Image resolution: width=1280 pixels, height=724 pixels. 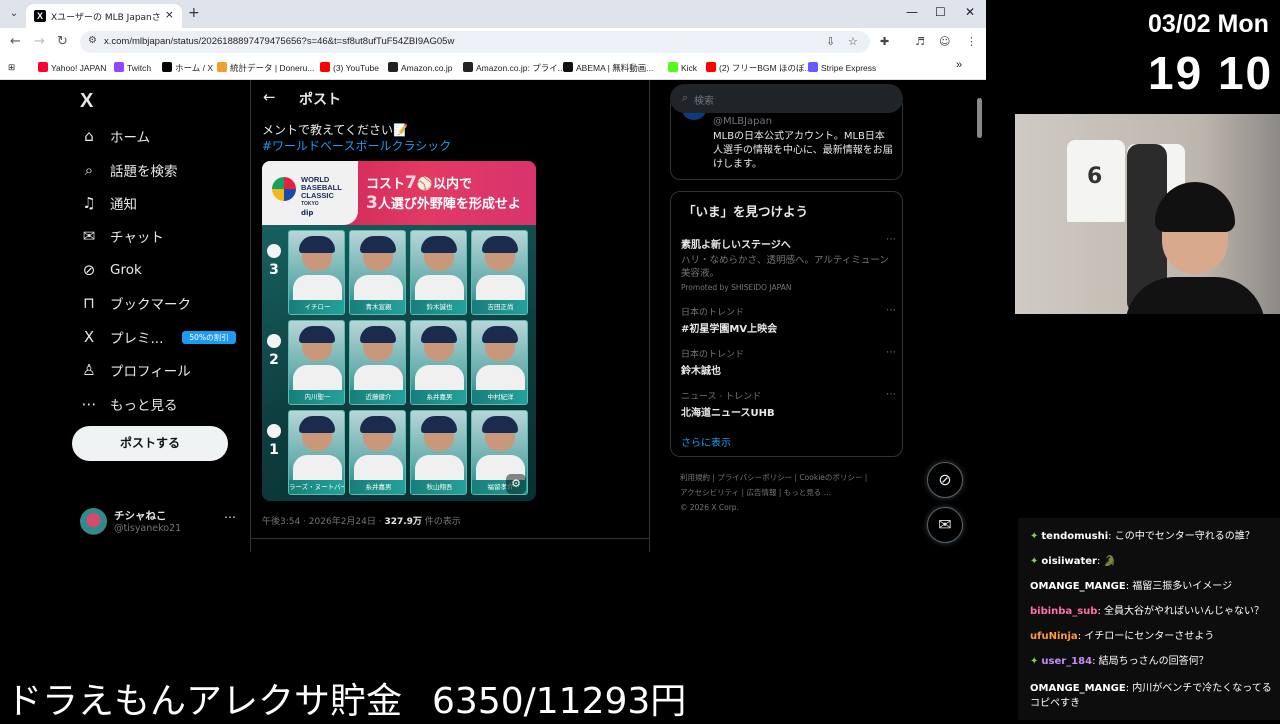 What do you see at coordinates (788, 362) in the screenshot?
I see `trend-item: 日本のトレンド 鈴木誠也 ⋯` at bounding box center [788, 362].